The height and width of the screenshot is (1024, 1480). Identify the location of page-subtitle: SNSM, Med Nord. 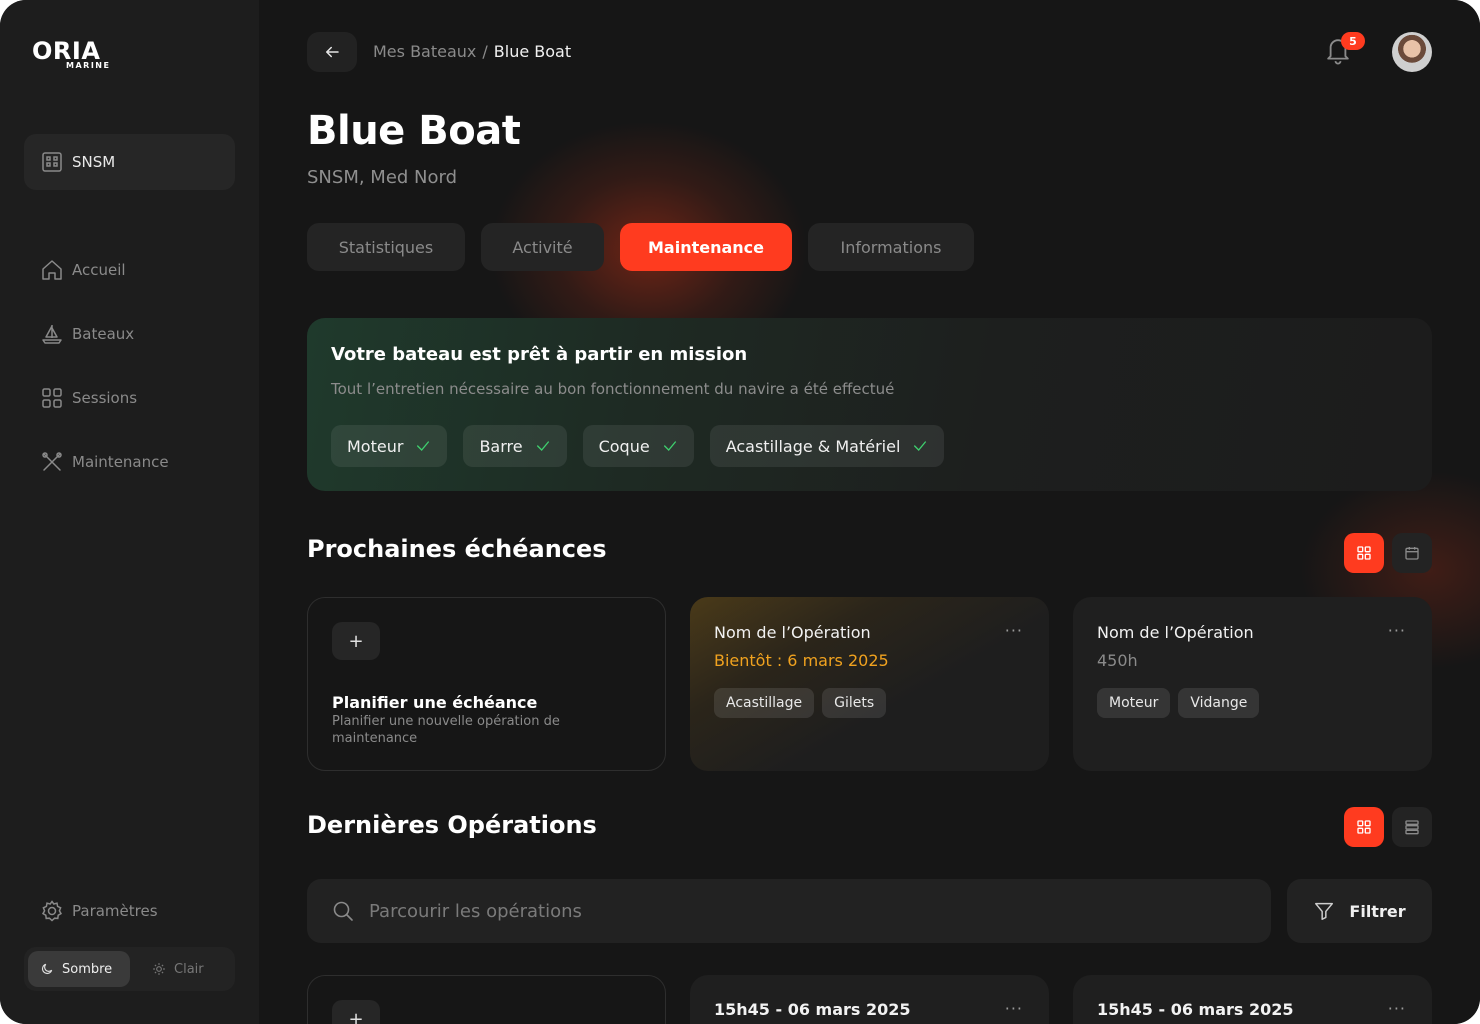
(382, 177).